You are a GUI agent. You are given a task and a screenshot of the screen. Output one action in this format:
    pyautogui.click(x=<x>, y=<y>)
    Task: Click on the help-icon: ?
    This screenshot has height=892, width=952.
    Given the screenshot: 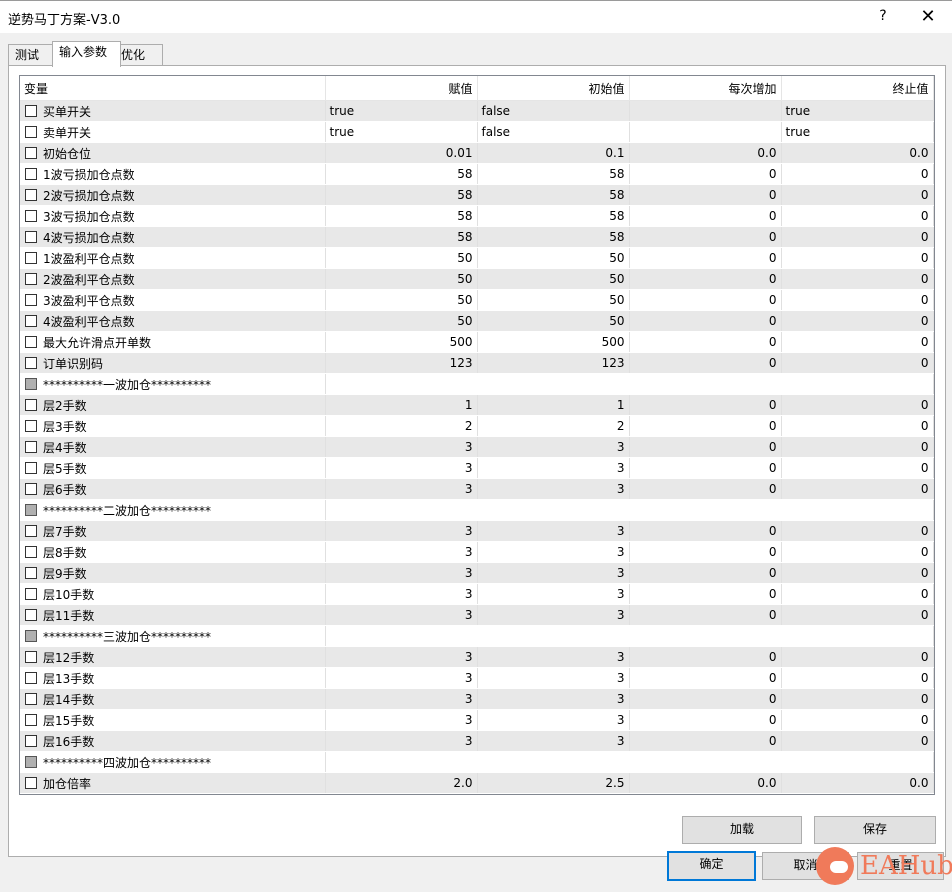 What is the action you would take?
    pyautogui.click(x=883, y=16)
    